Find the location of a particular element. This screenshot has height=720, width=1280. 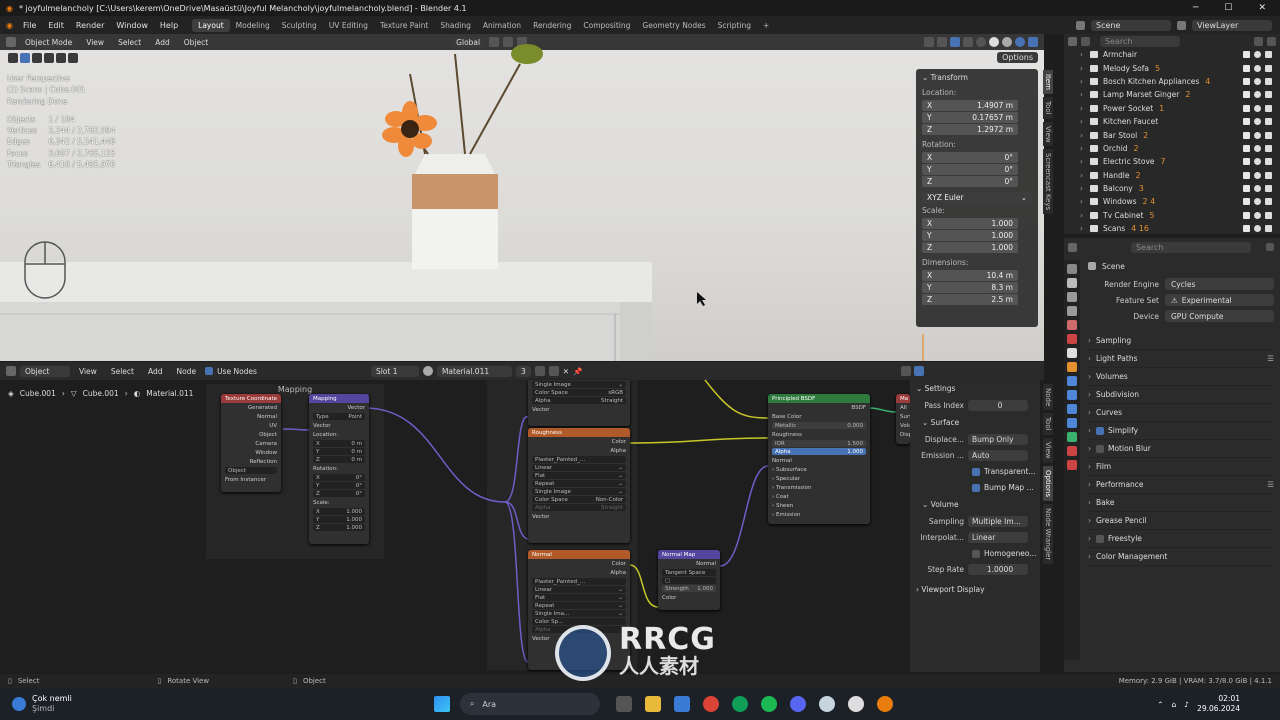

bsdf-specular-panel: › Specular is located at coordinates (819, 478).